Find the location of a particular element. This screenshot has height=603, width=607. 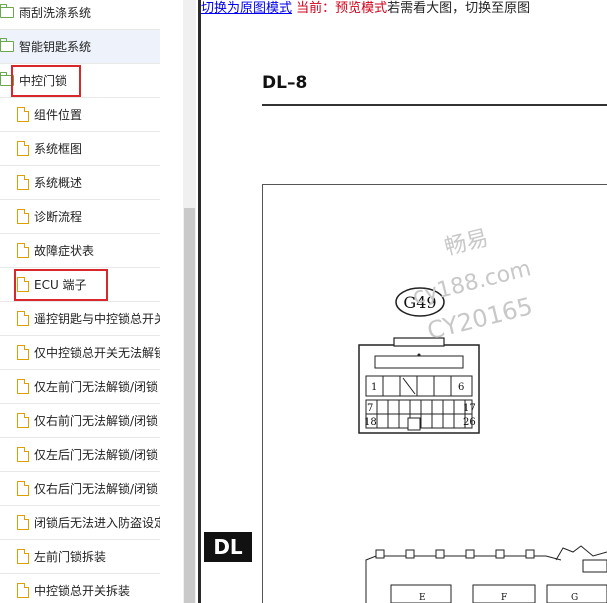

watermark: 畅易 cy188.com CY20165 is located at coordinates (472, 286).